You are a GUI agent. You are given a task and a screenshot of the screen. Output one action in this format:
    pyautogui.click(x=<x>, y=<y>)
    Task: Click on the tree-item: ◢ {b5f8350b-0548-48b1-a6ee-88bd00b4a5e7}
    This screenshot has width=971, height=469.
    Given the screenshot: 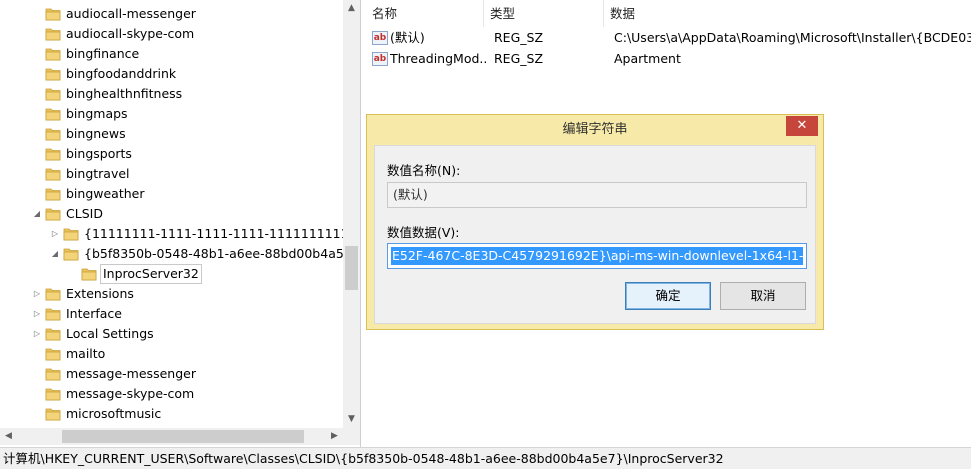 What is the action you would take?
    pyautogui.click(x=180, y=254)
    